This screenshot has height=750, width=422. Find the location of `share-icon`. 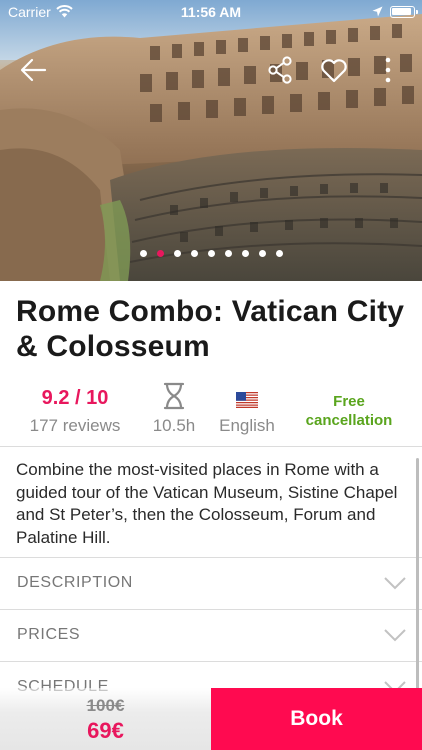

share-icon is located at coordinates (280, 70).